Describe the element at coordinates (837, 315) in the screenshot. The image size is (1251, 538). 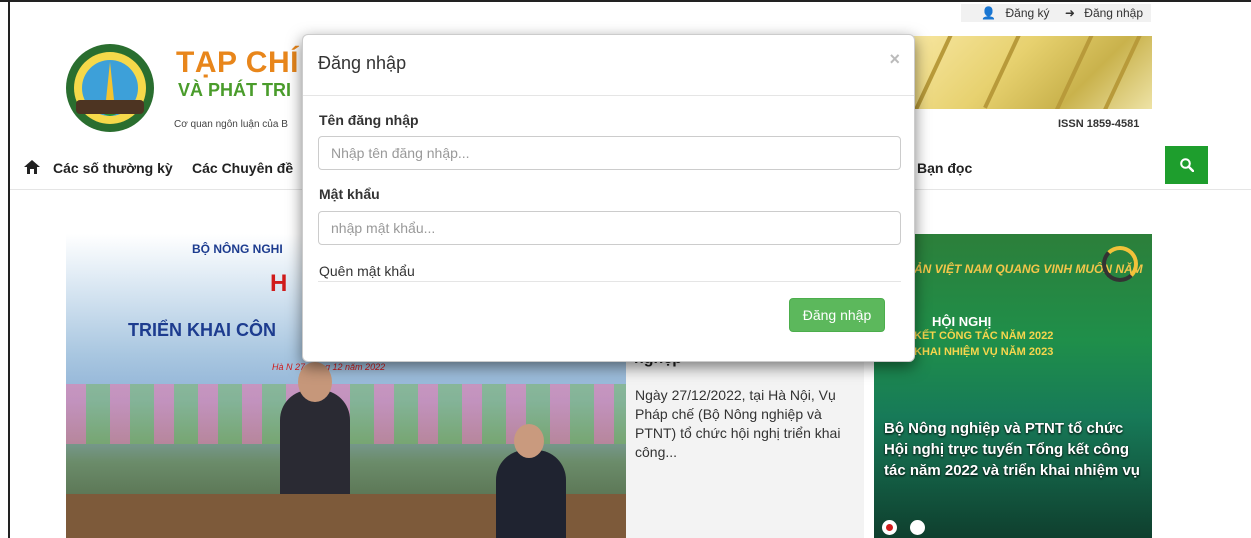
I see `login-submit-button: Đăng nhập` at that location.